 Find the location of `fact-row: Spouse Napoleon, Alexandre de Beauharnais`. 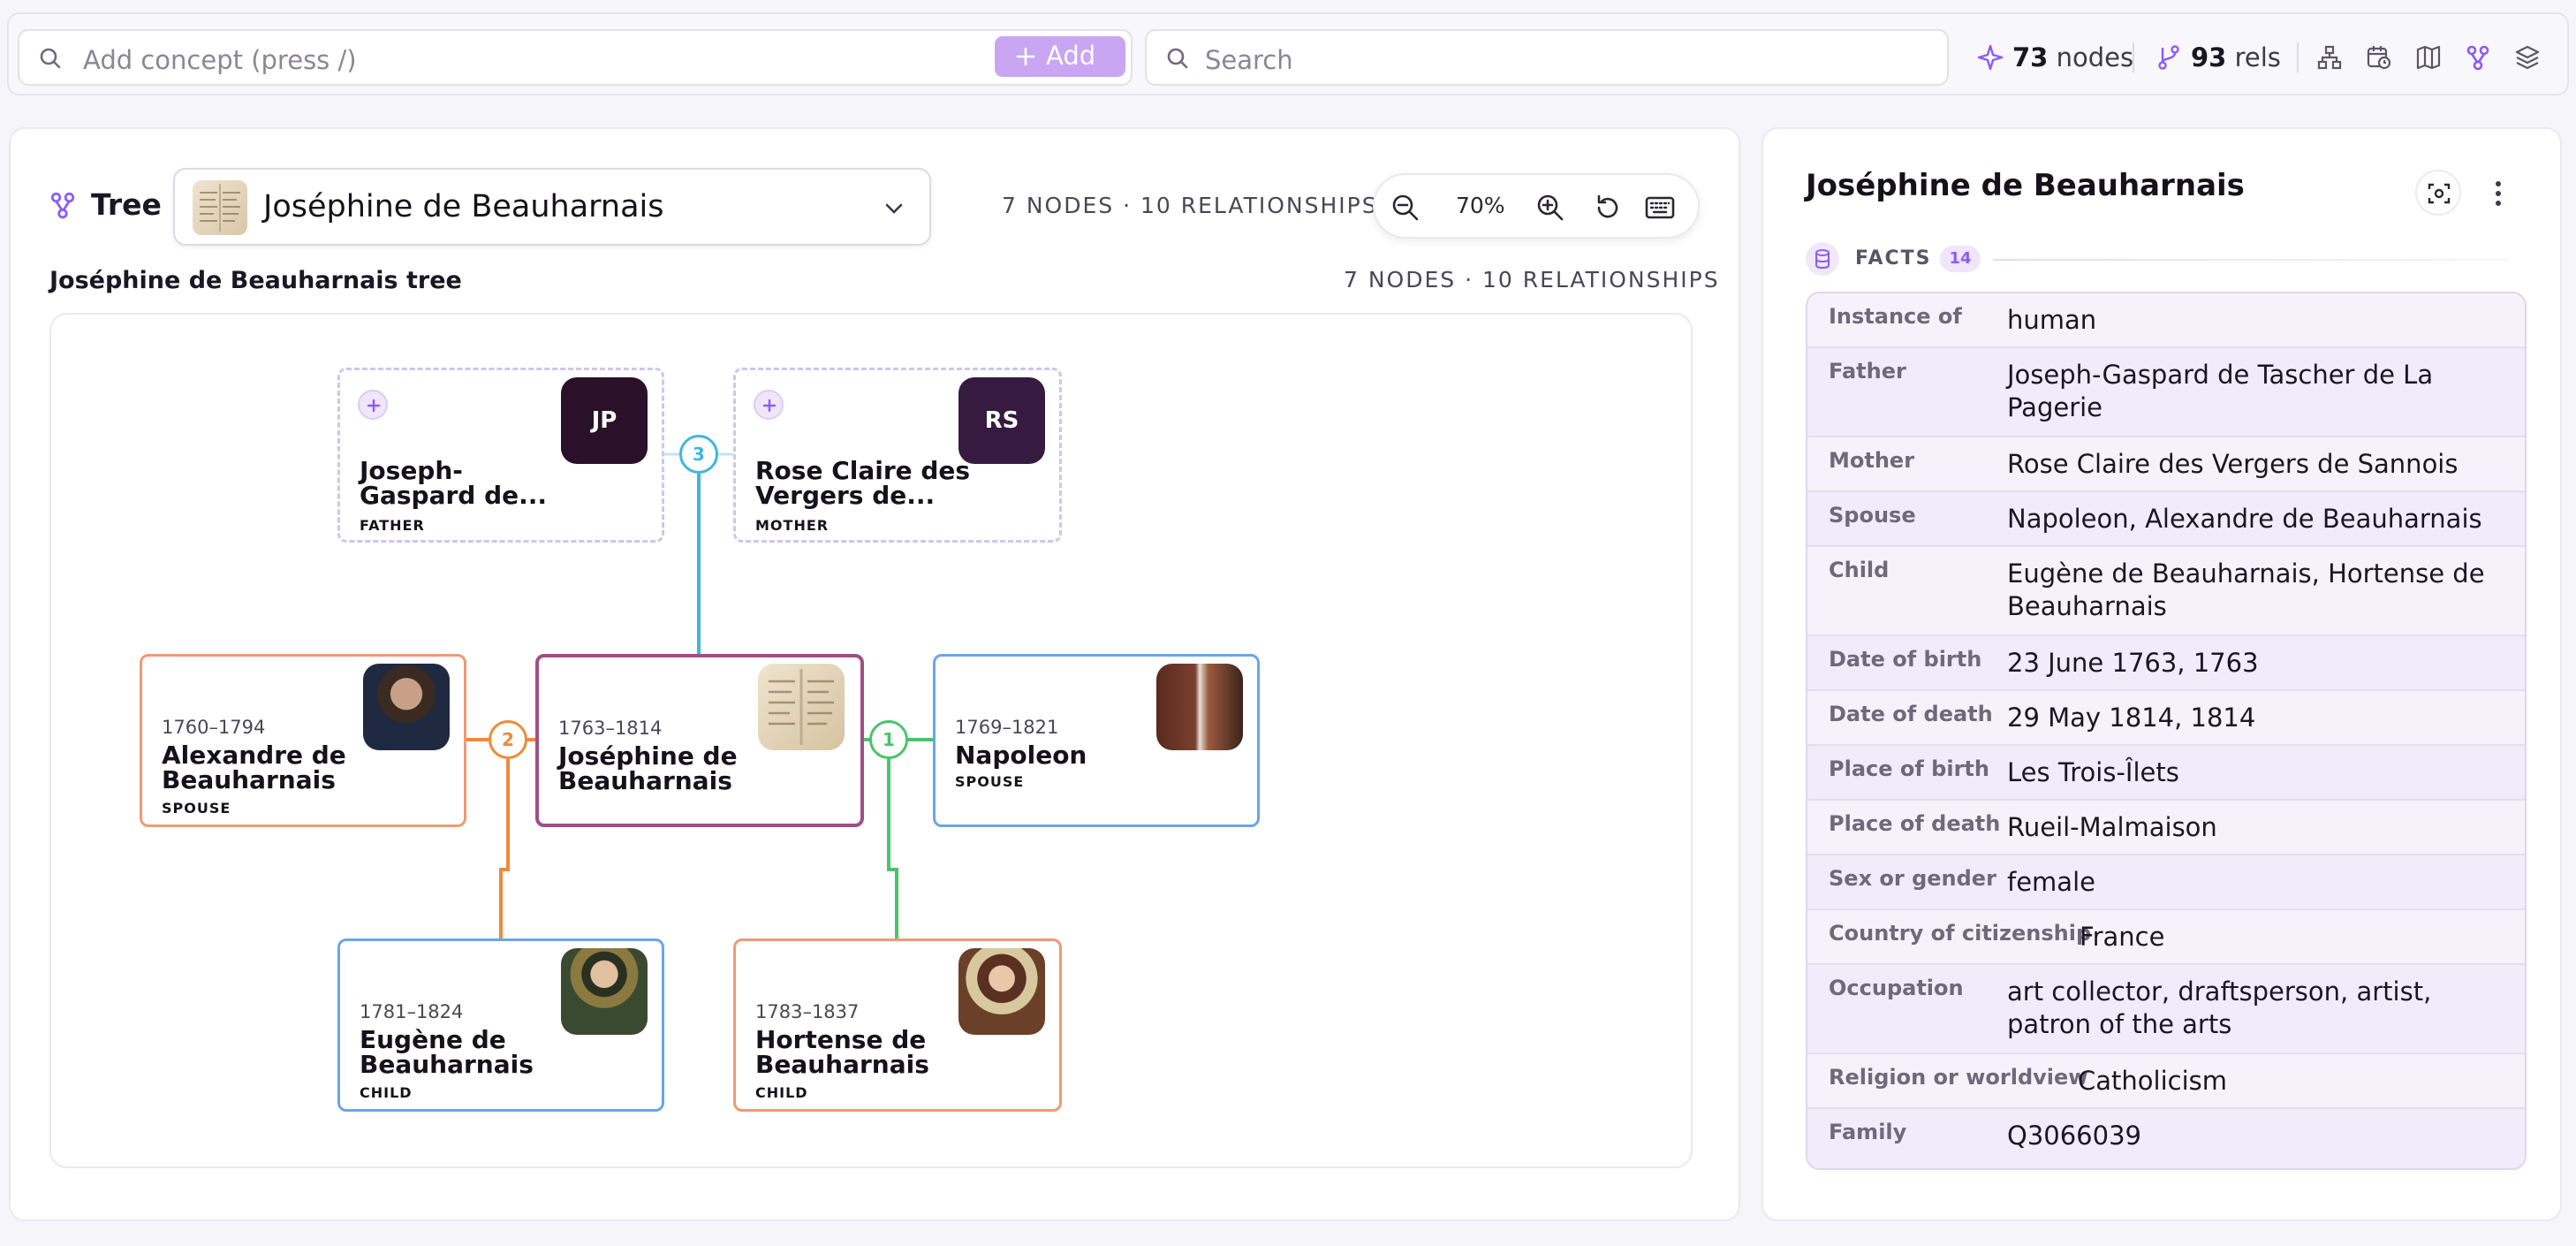

fact-row: Spouse Napoleon, Alexandre de Beauharnais is located at coordinates (2166, 519).